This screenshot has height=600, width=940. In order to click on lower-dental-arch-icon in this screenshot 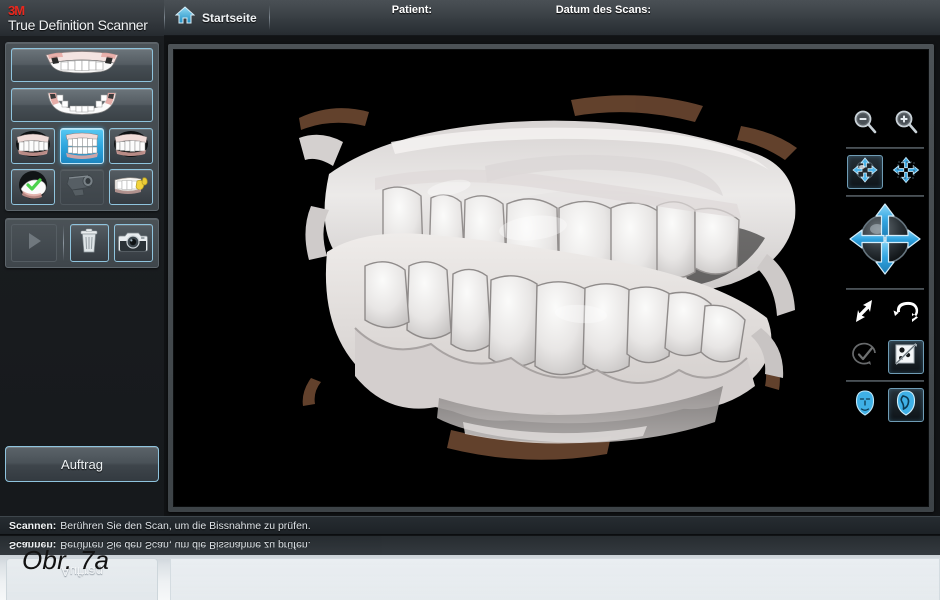, I will do `click(82, 105)`.